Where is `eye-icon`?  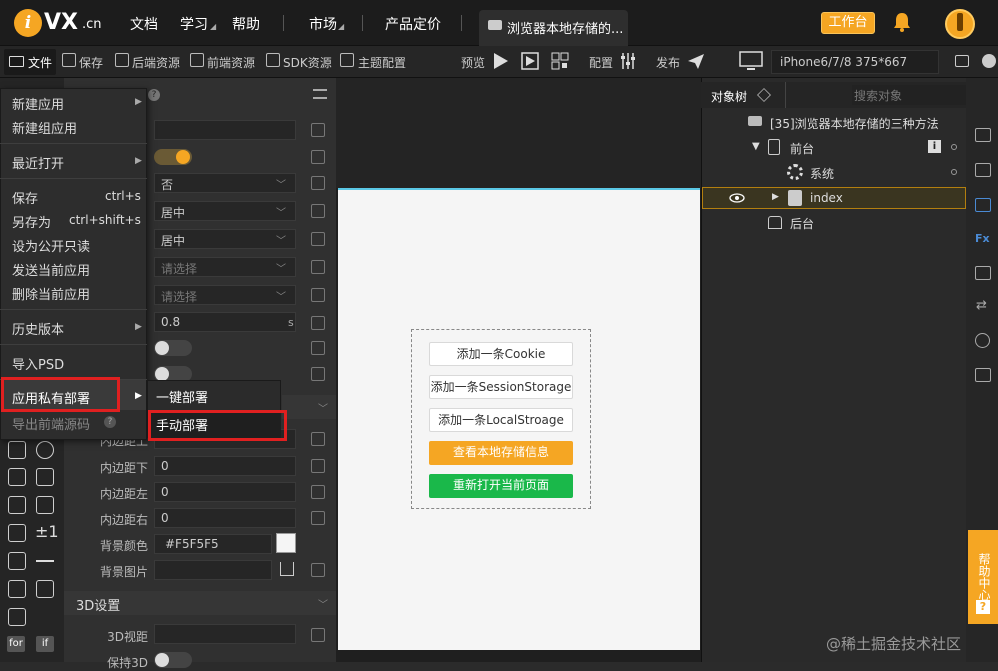
eye-icon is located at coordinates (737, 198).